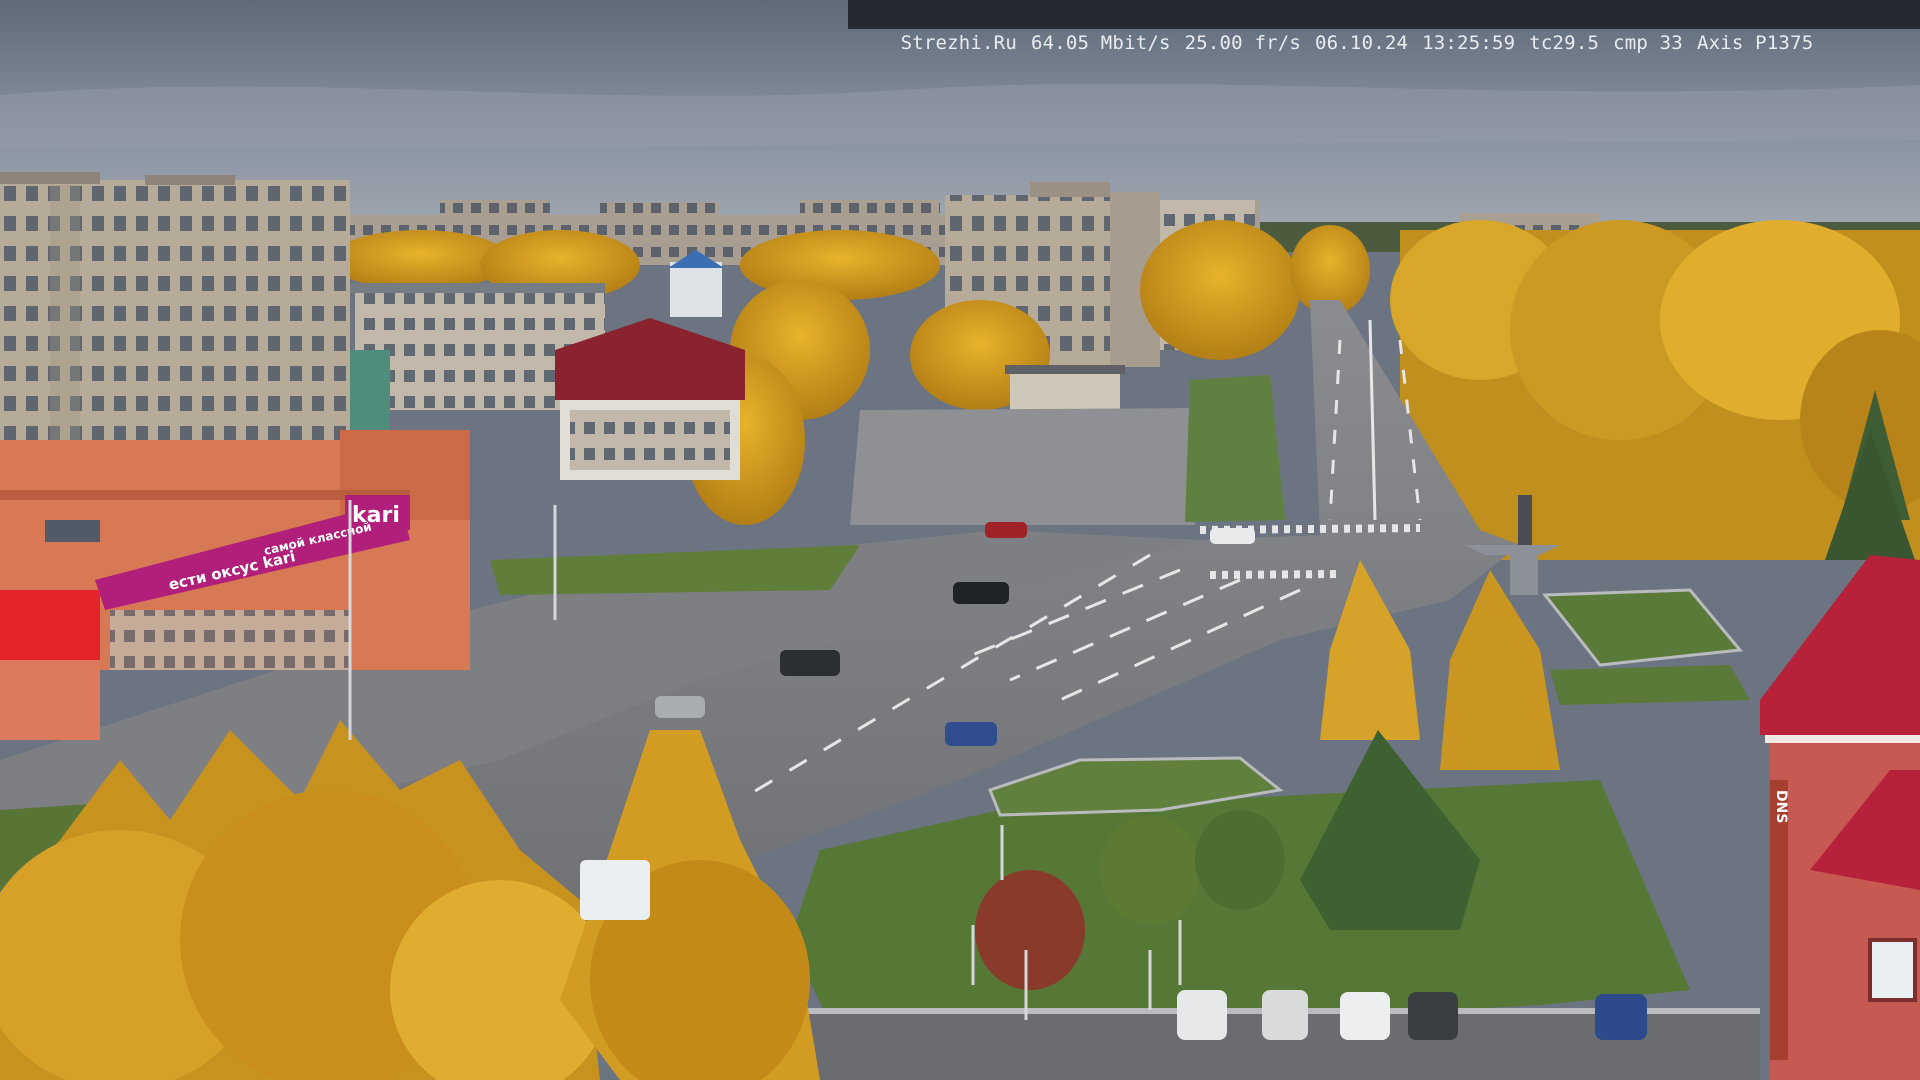 This screenshot has height=1080, width=1920. What do you see at coordinates (1781, 806) in the screenshot?
I see `right-building-sign: DNS` at bounding box center [1781, 806].